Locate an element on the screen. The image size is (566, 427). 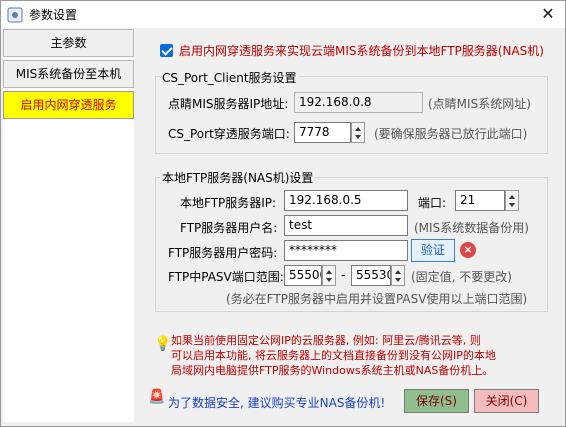
gear-icon is located at coordinates (15, 15).